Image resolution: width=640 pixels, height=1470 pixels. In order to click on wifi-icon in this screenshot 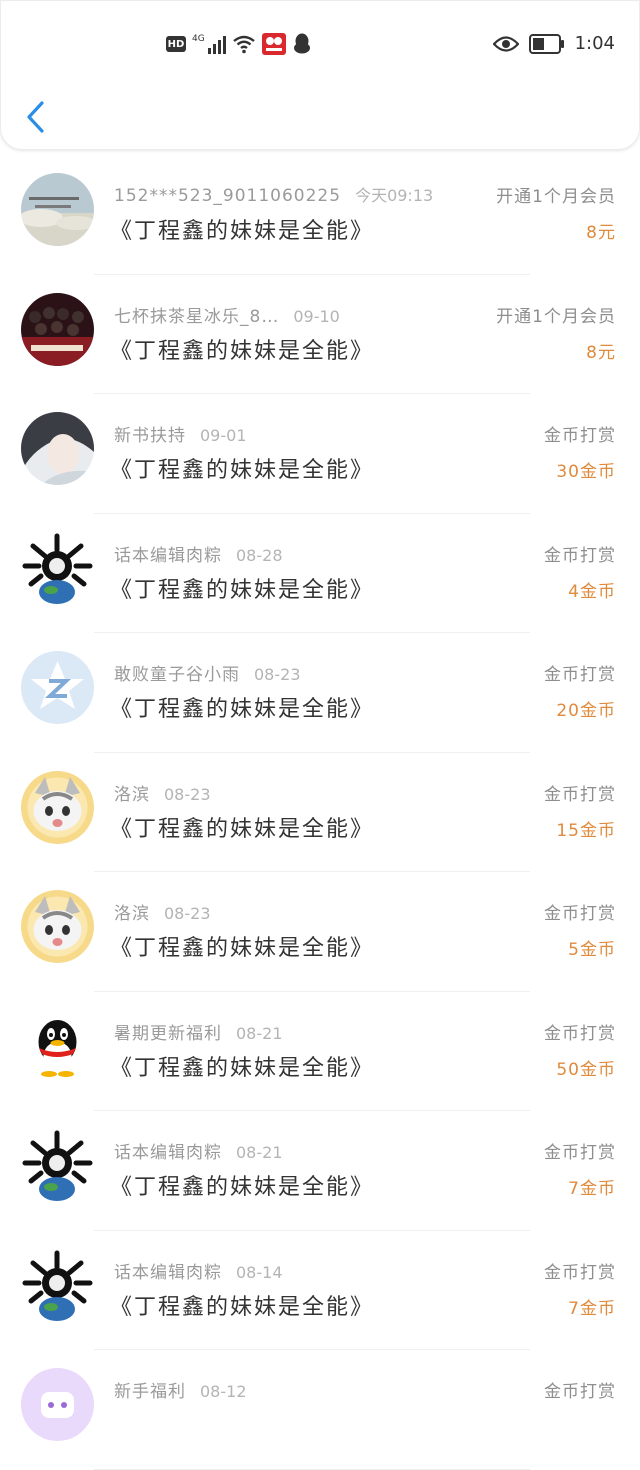, I will do `click(243, 44)`.